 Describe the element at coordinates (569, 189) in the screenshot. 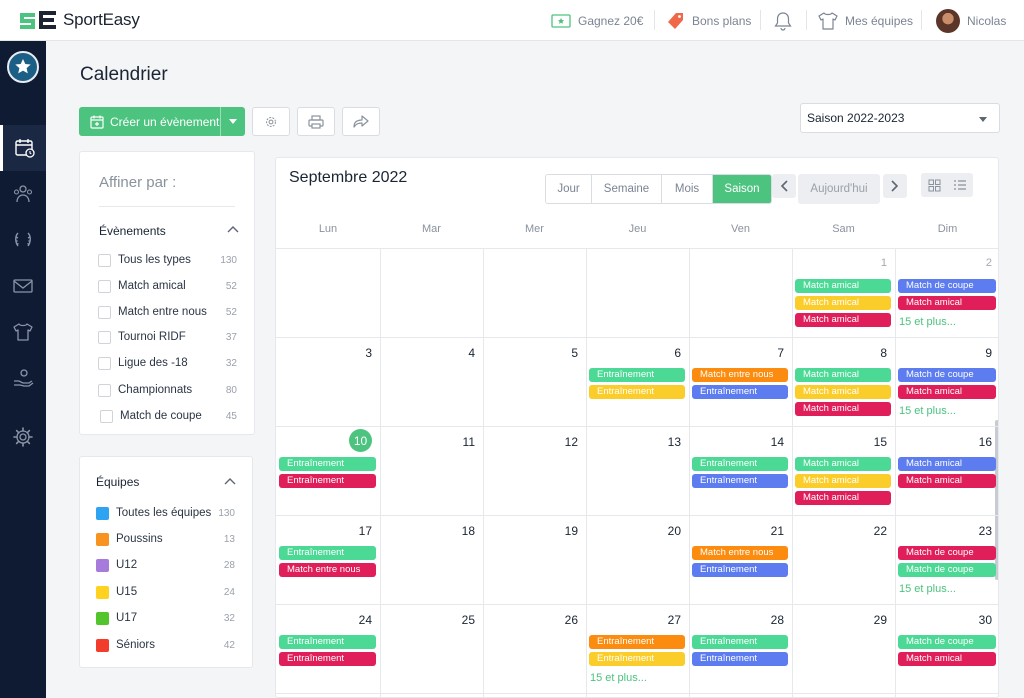

I see `view-day-button: Jour` at that location.